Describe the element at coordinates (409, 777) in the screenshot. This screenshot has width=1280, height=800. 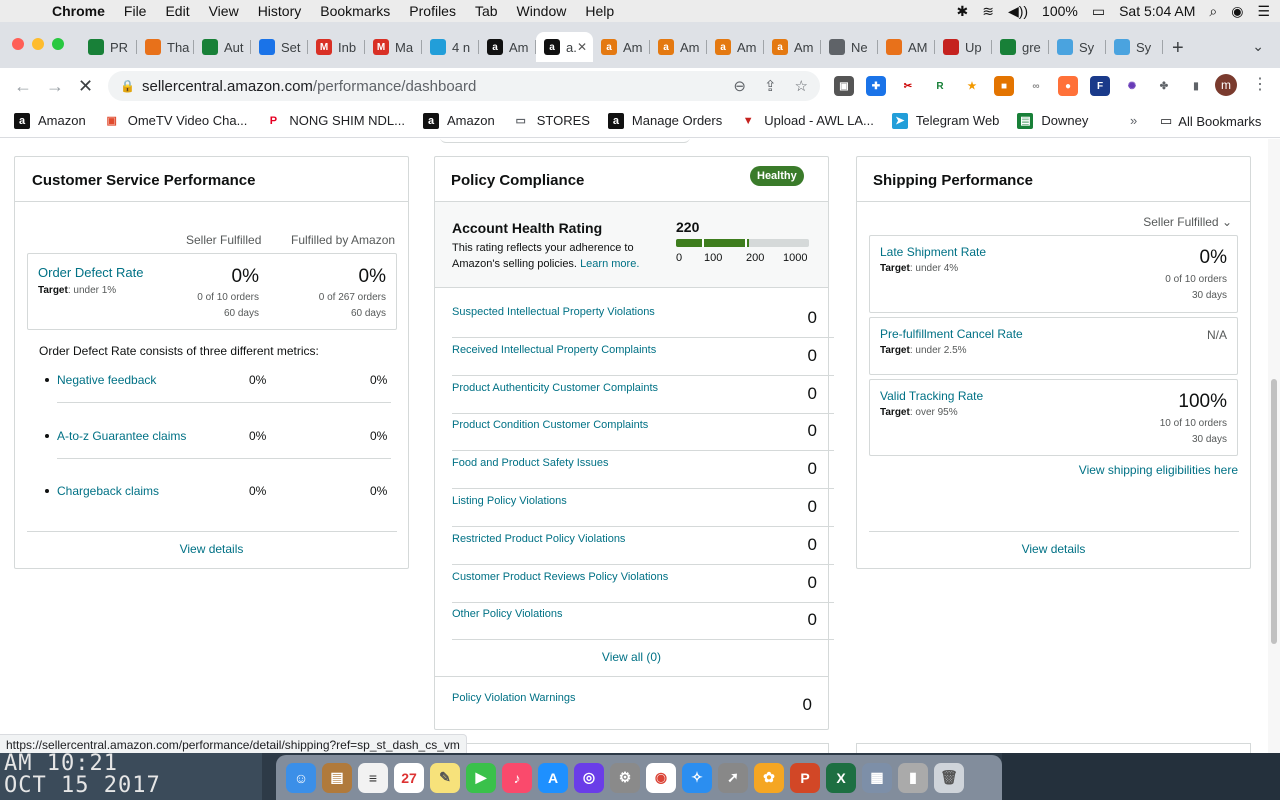
I see `calendar-icon: 27` at that location.